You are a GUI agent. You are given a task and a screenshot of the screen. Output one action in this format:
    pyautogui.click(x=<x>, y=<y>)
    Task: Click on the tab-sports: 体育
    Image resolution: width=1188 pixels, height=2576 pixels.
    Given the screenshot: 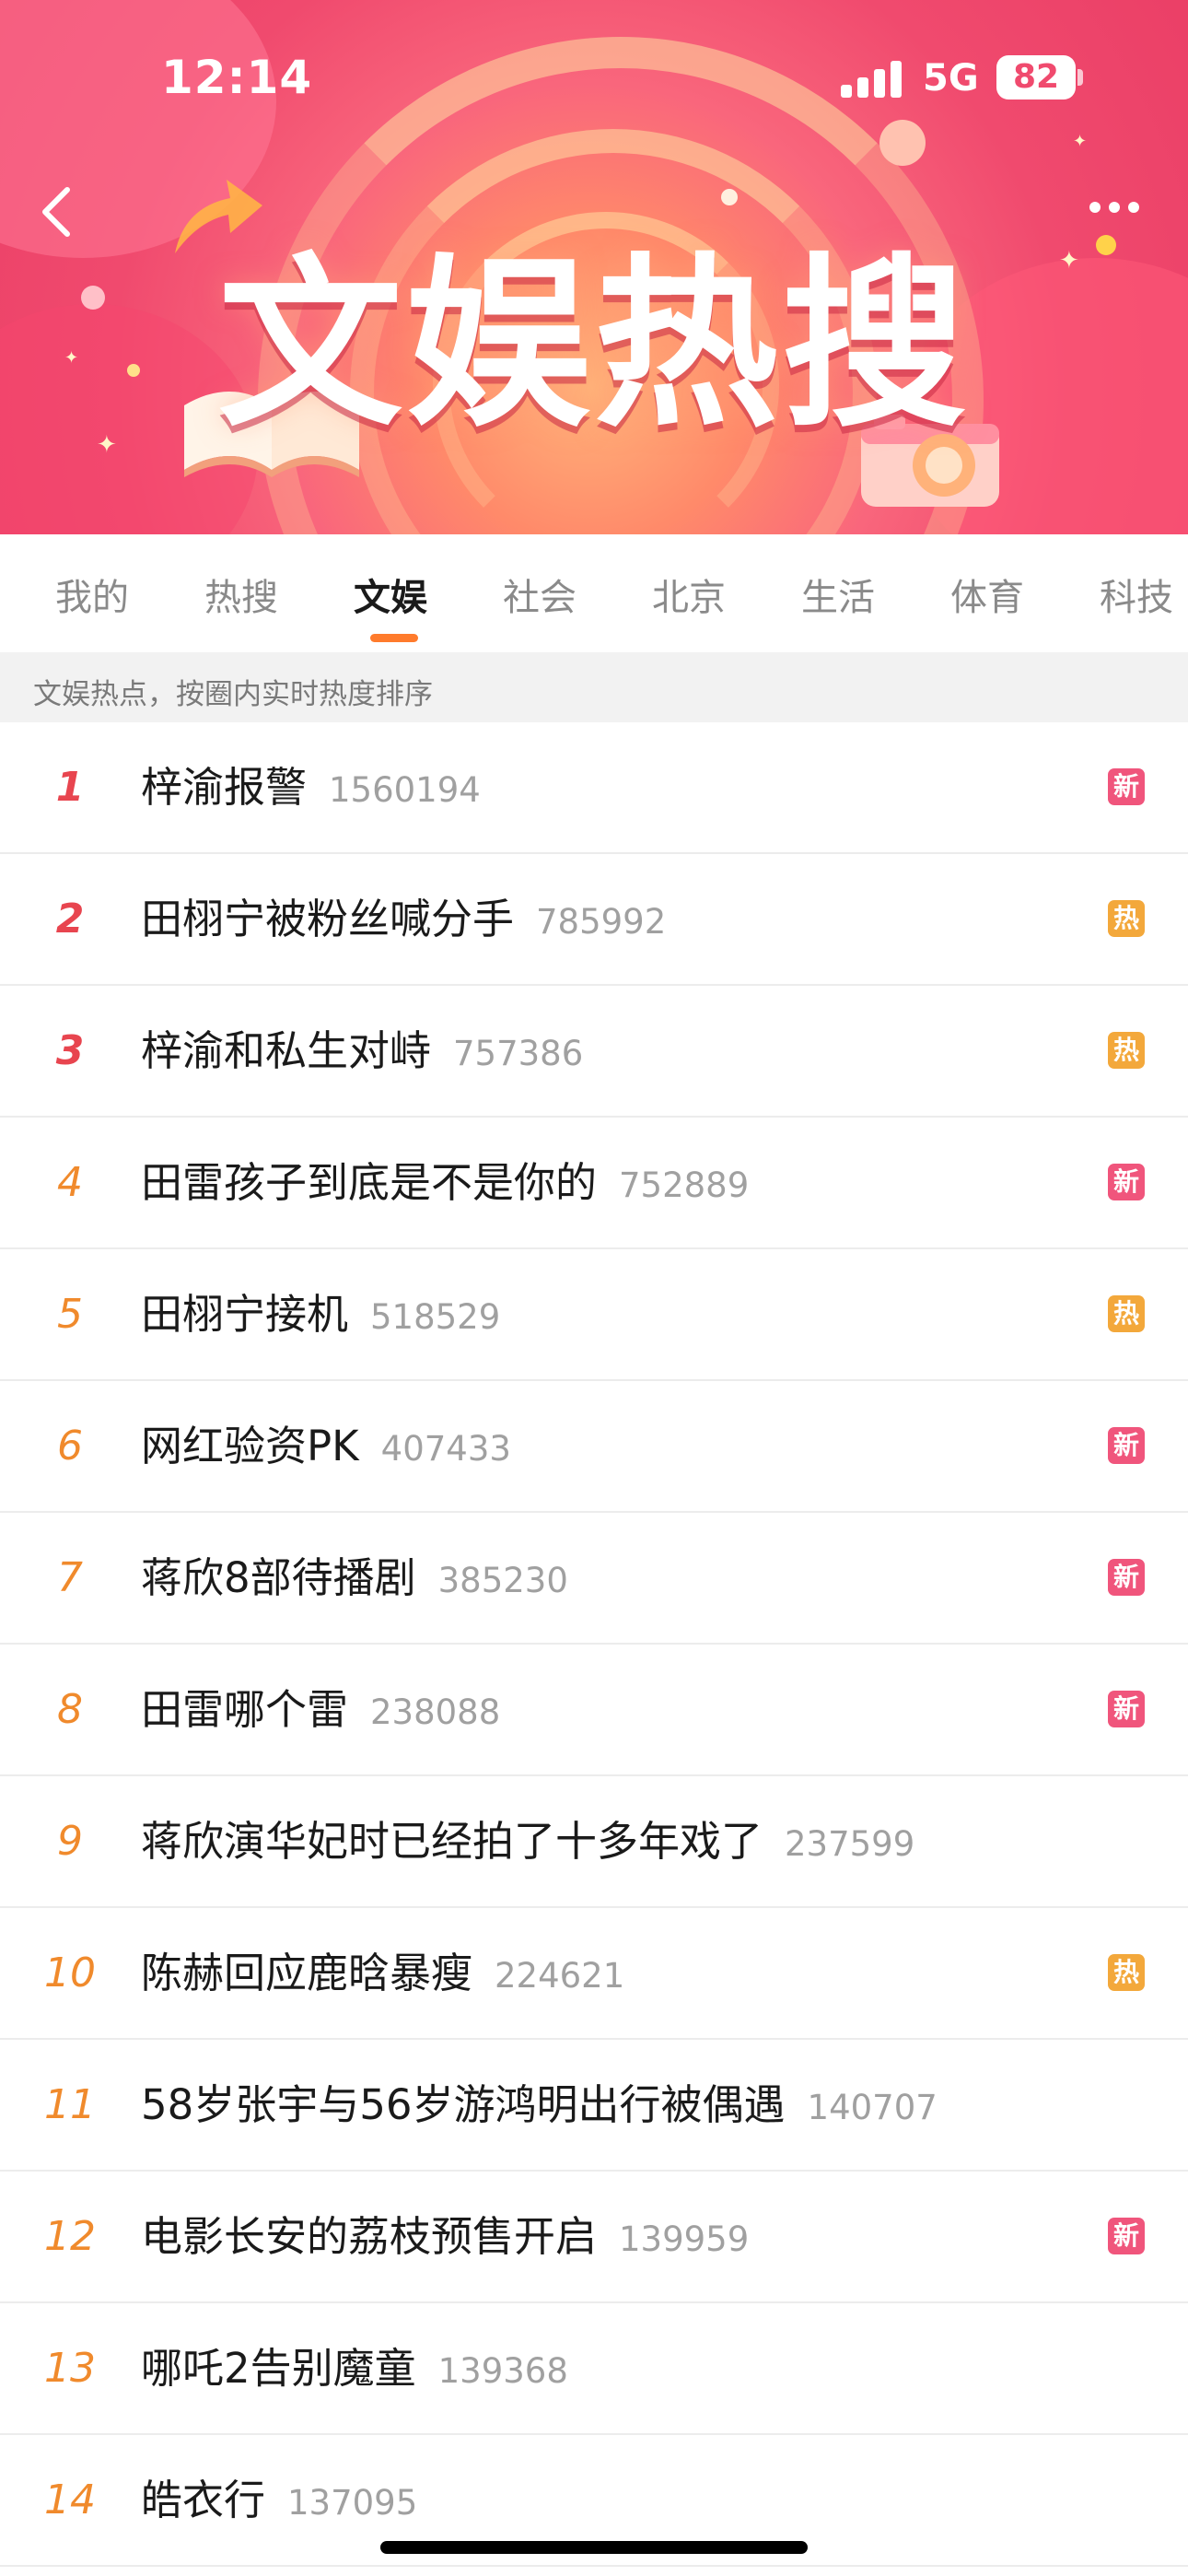 What is the action you would take?
    pyautogui.click(x=987, y=594)
    